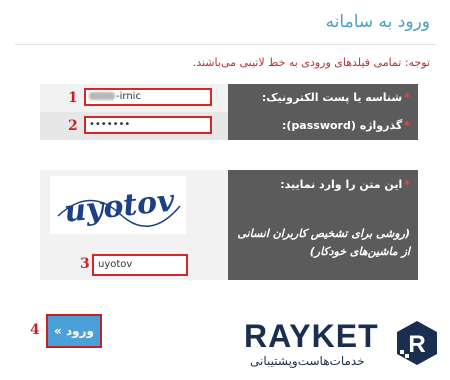  I want to click on brand-logo-icon: R, so click(417, 343).